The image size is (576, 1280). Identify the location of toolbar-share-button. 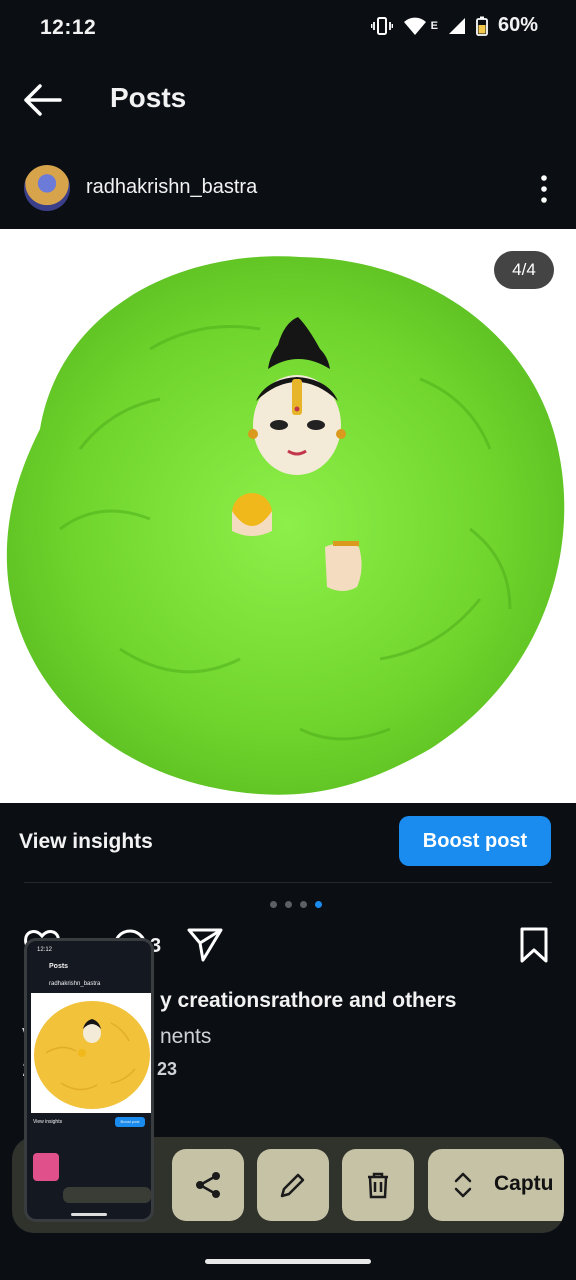
(208, 1185).